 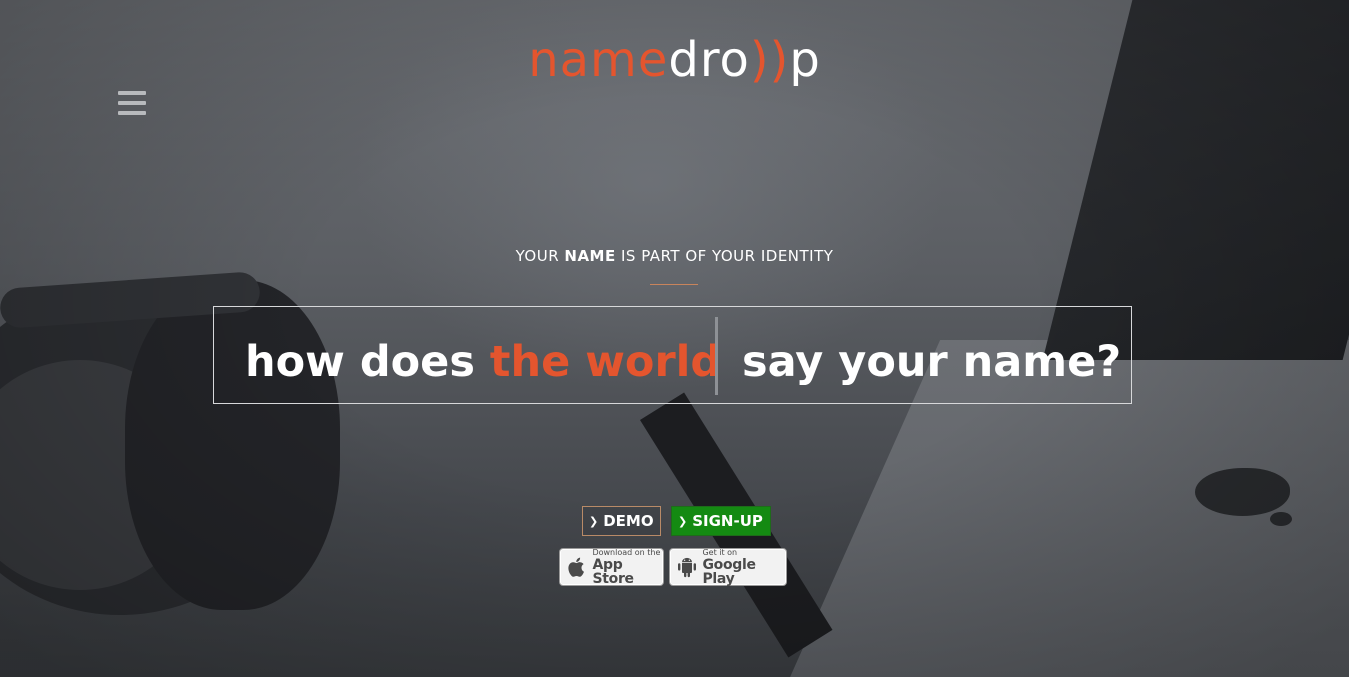 I want to click on demo-label: DEMO, so click(x=628, y=521).